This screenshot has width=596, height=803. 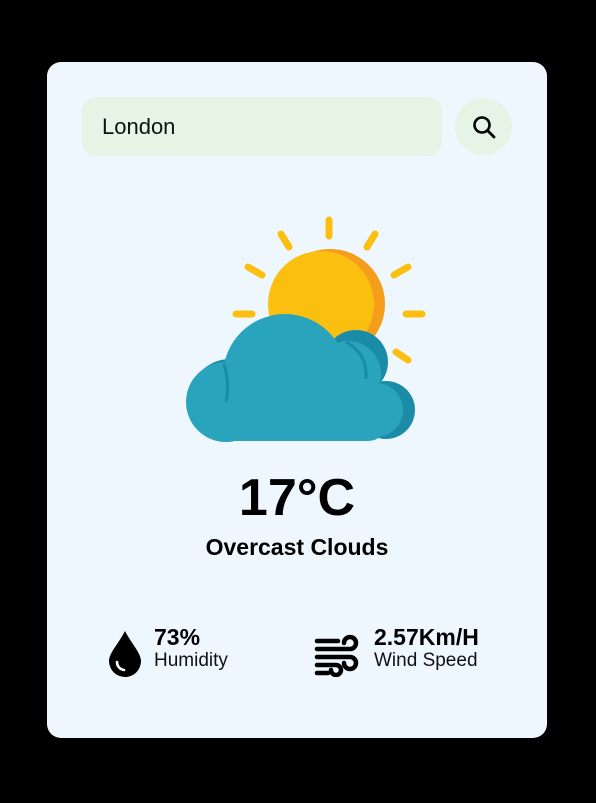 I want to click on humidity-value: 73%, so click(x=177, y=637).